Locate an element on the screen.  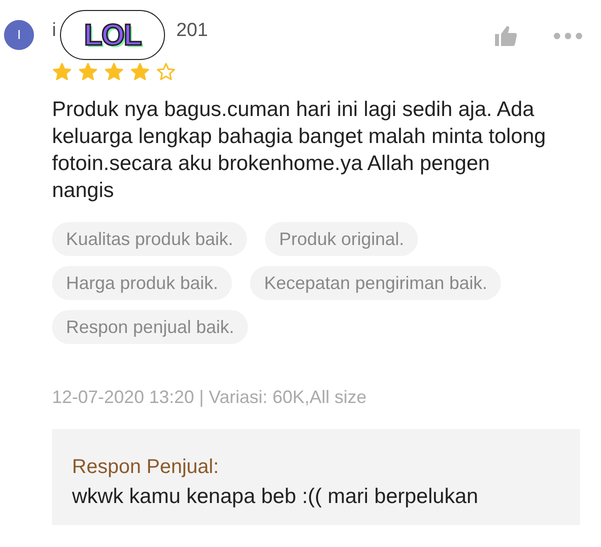
username: i is located at coordinates (54, 30).